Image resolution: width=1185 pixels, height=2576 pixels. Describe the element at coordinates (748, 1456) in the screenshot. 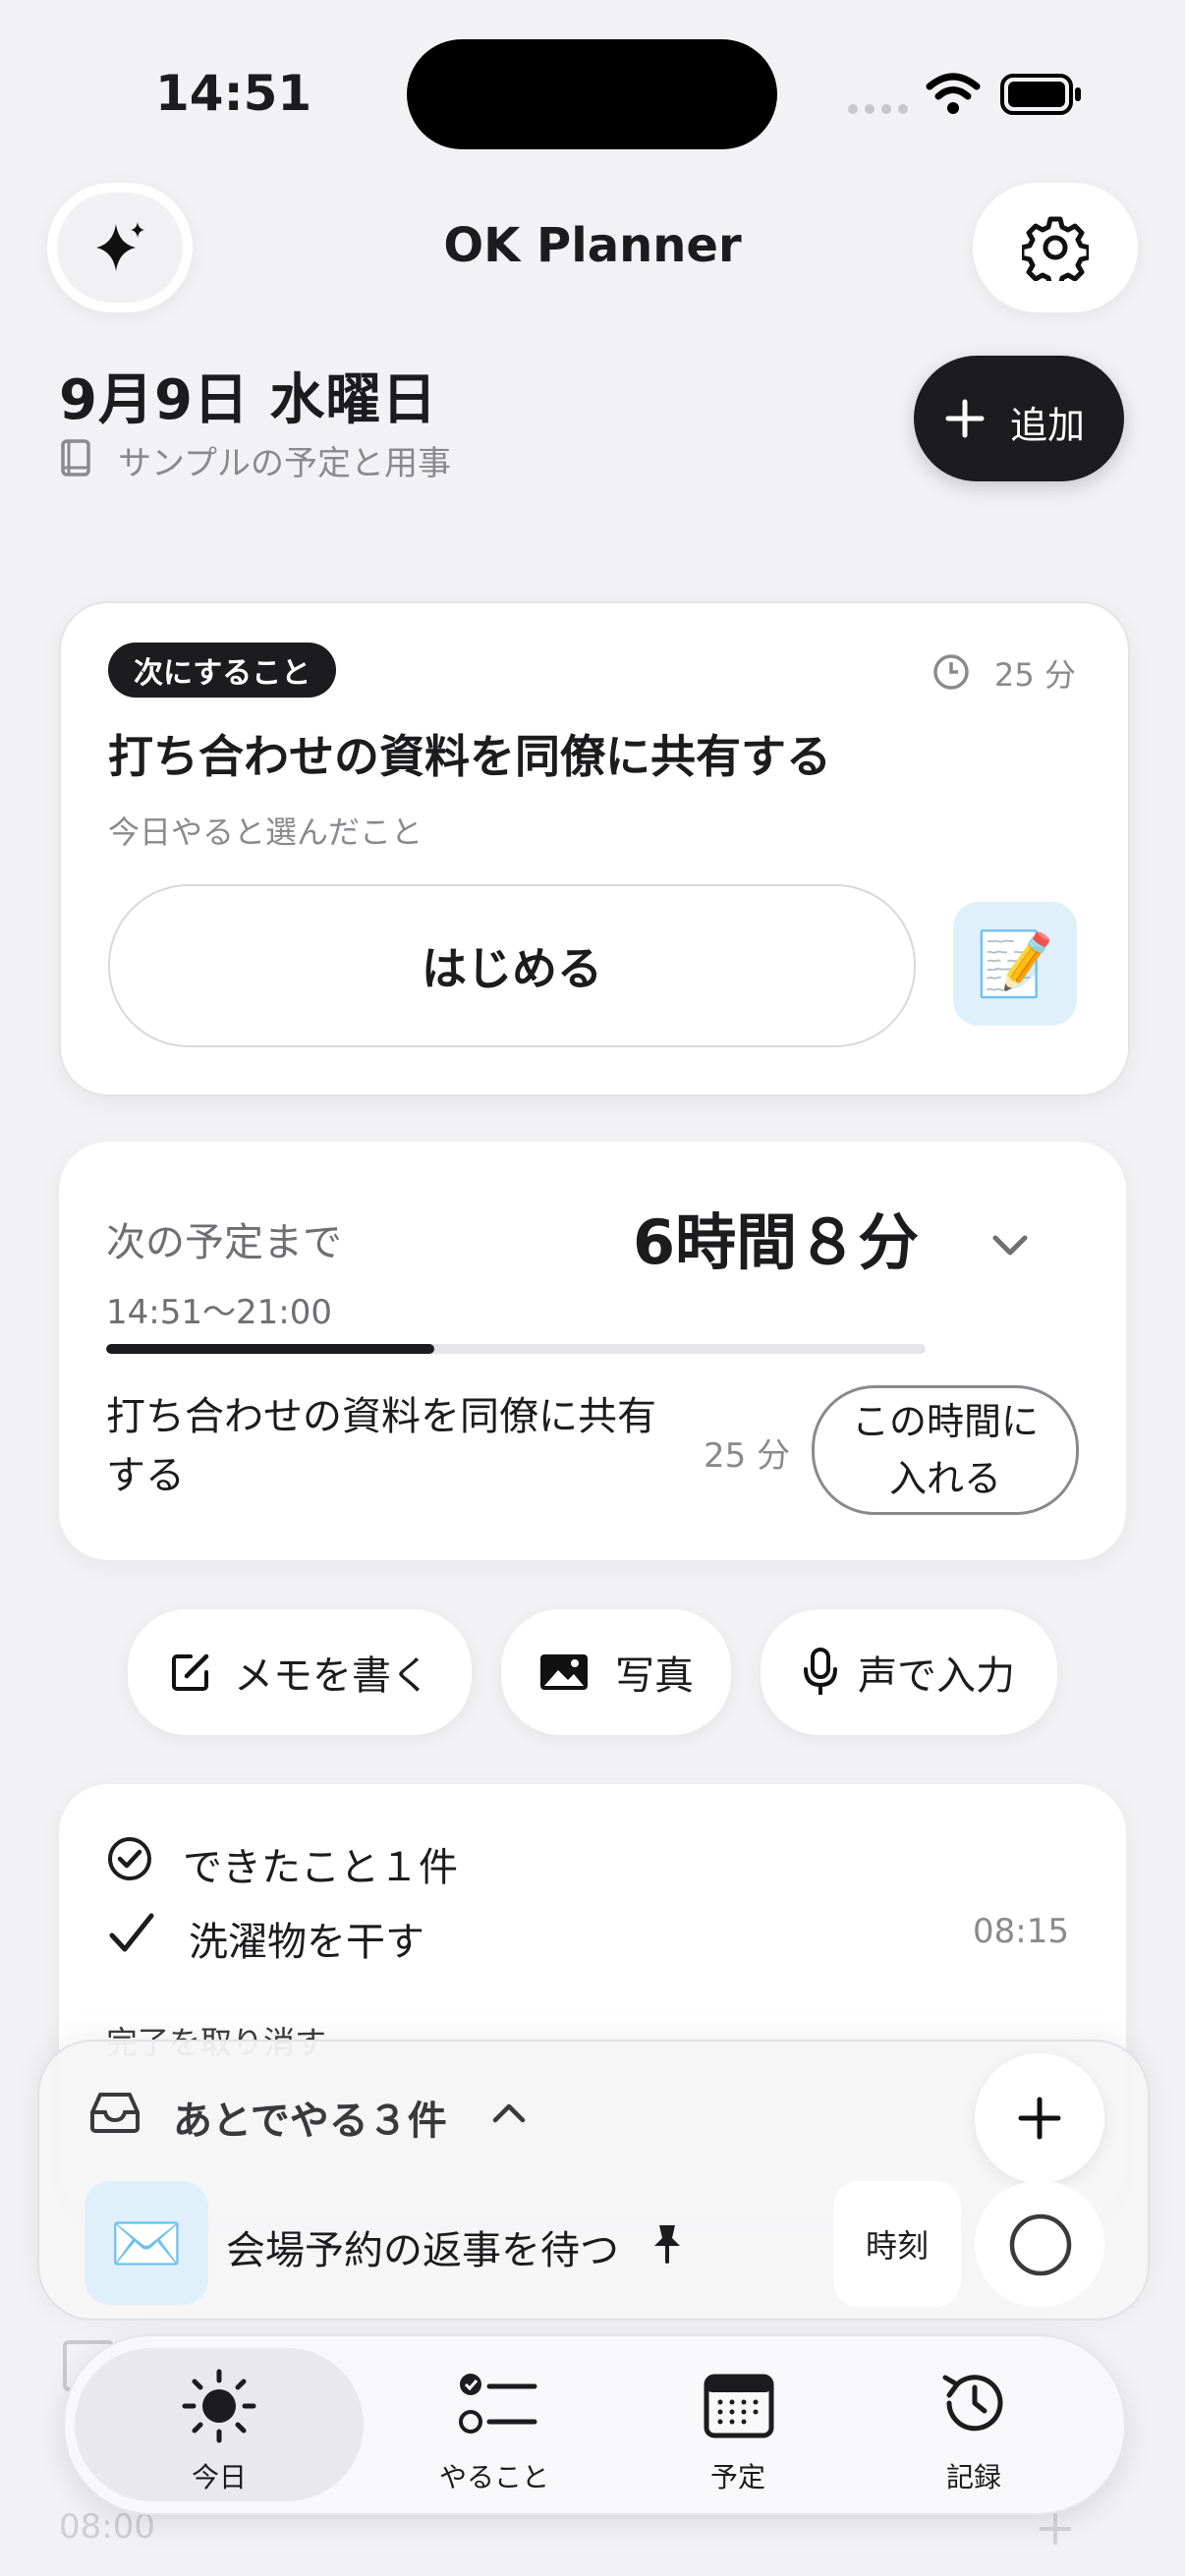

I see `next-event-task-duration: 25 分` at that location.